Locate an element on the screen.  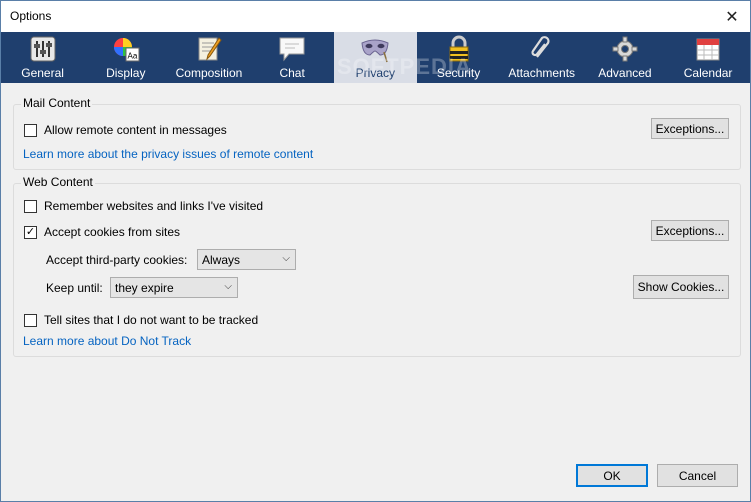
select-value: Always is located at coordinates (221, 259).